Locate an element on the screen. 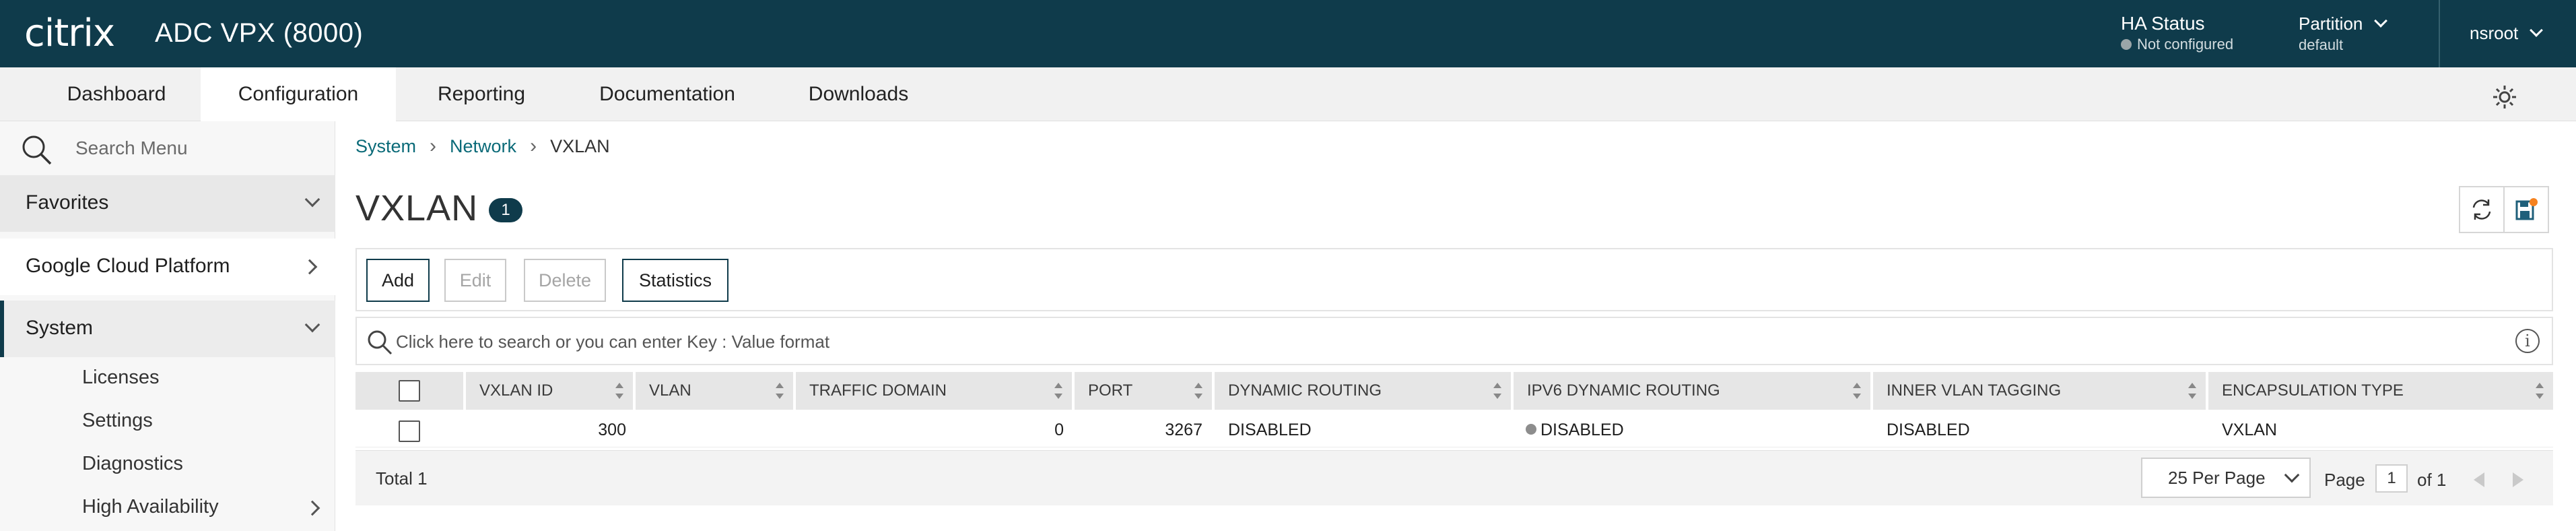 The image size is (2576, 531). user-menu: nsroot is located at coordinates (2507, 33).